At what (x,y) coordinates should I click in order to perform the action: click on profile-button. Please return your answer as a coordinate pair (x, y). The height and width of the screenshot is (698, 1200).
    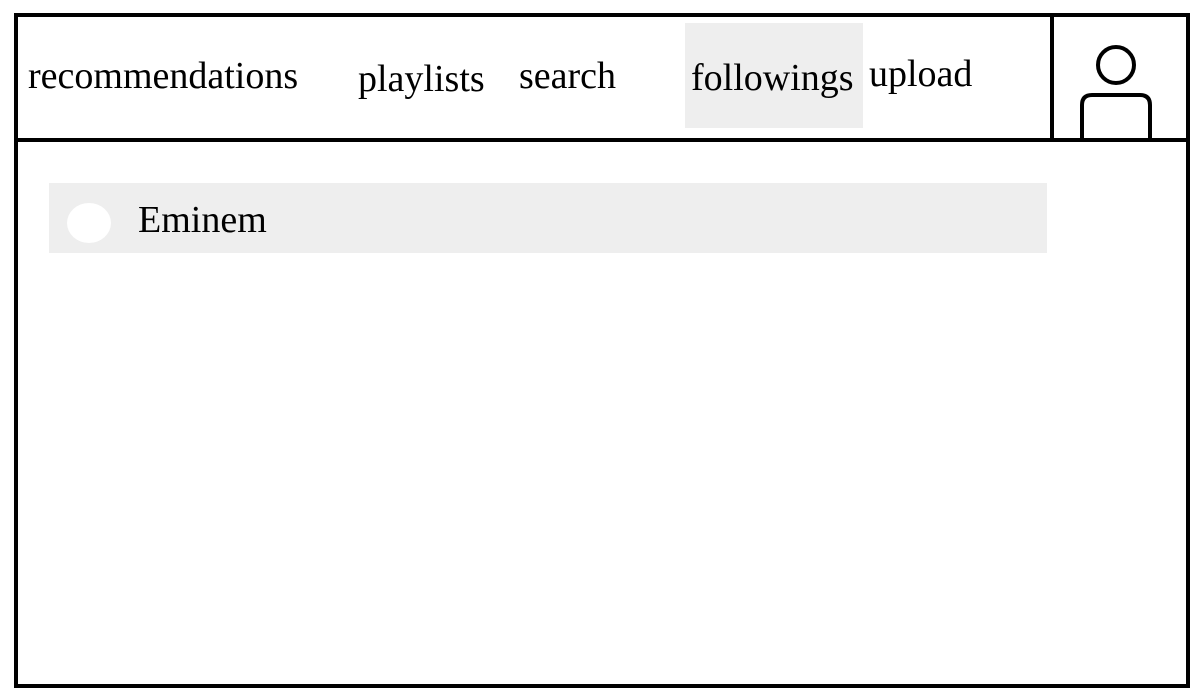
    Looking at the image, I should click on (1118, 77).